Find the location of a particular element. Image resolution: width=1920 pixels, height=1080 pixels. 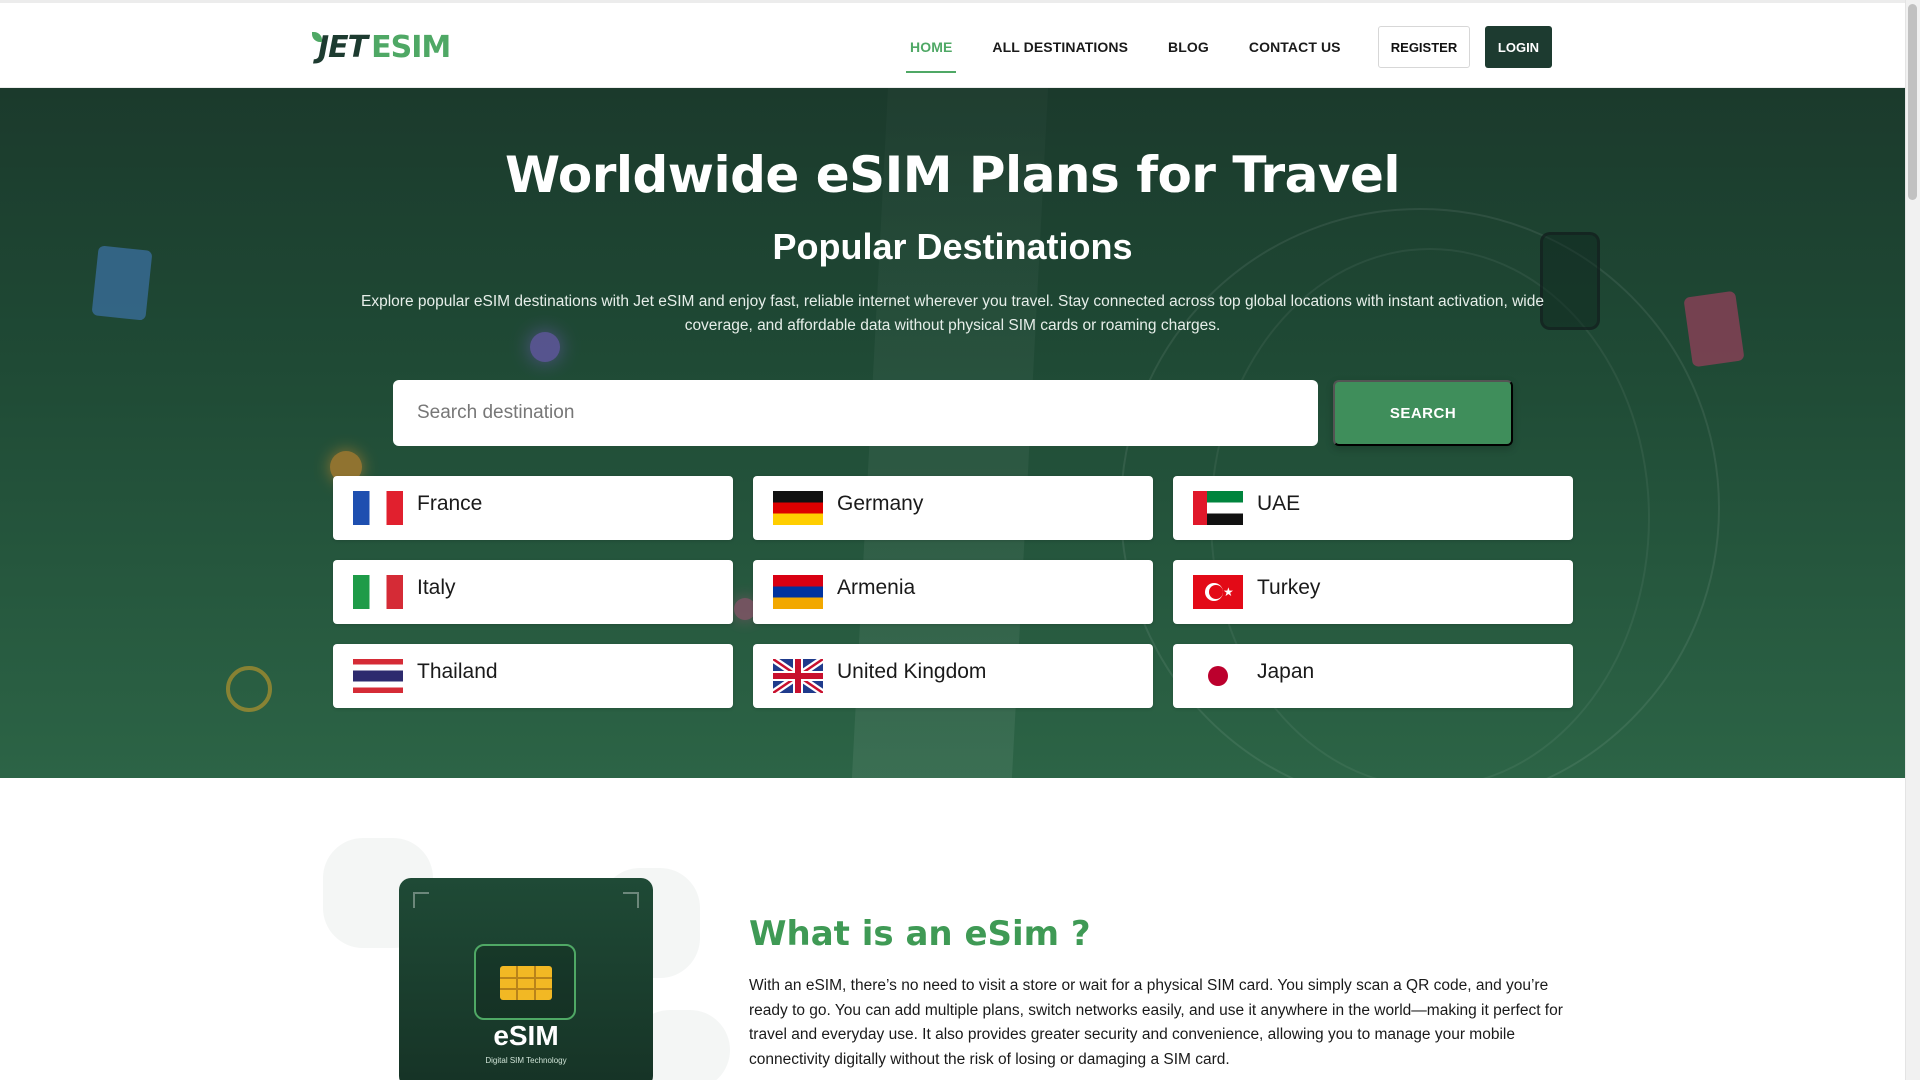

key-decoration-icon is located at coordinates (249, 689).